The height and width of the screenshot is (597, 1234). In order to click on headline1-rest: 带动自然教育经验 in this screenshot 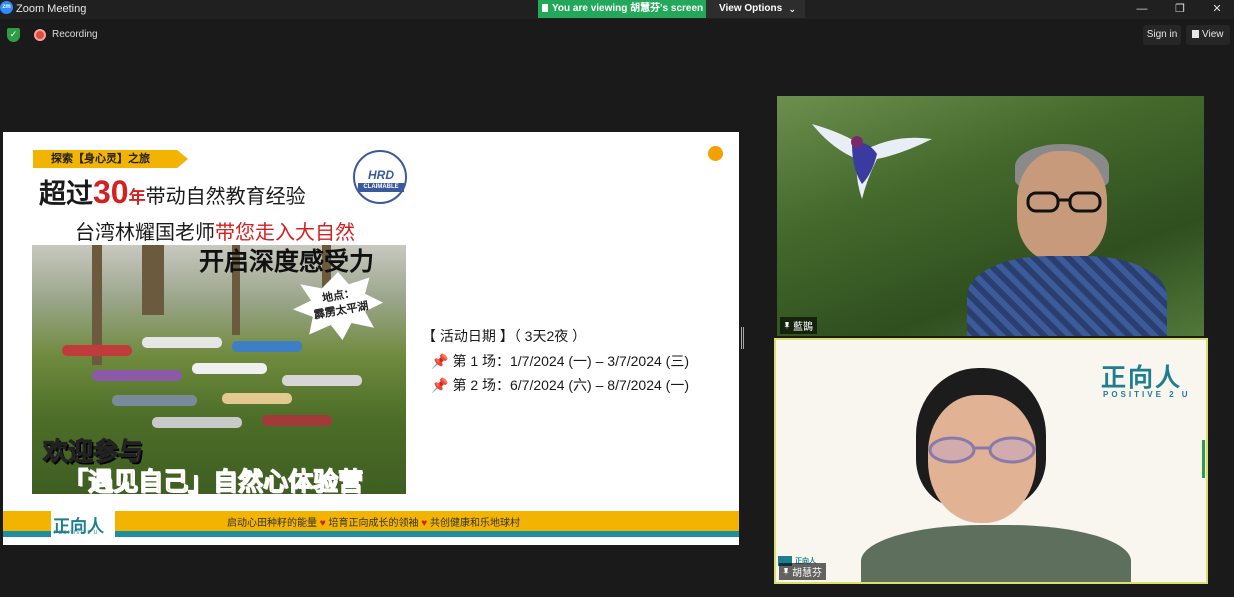, I will do `click(225, 197)`.